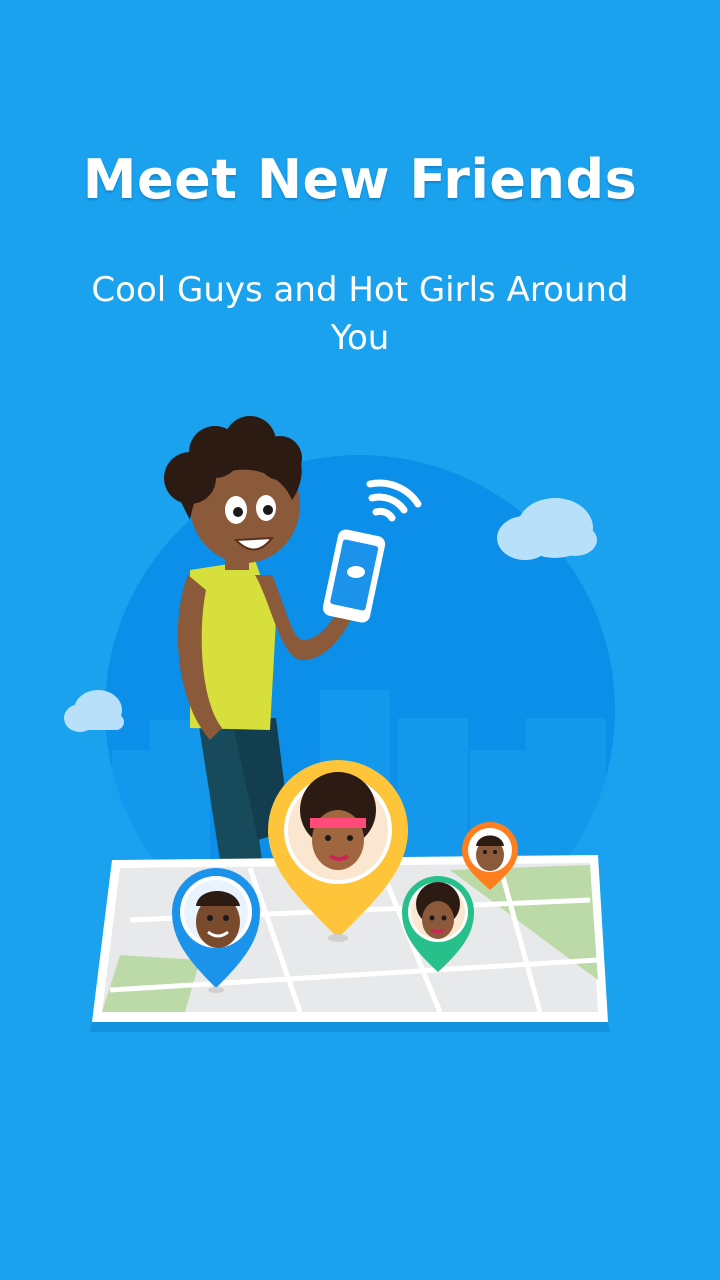  I want to click on page-title: Meet New Friends, so click(360, 179).